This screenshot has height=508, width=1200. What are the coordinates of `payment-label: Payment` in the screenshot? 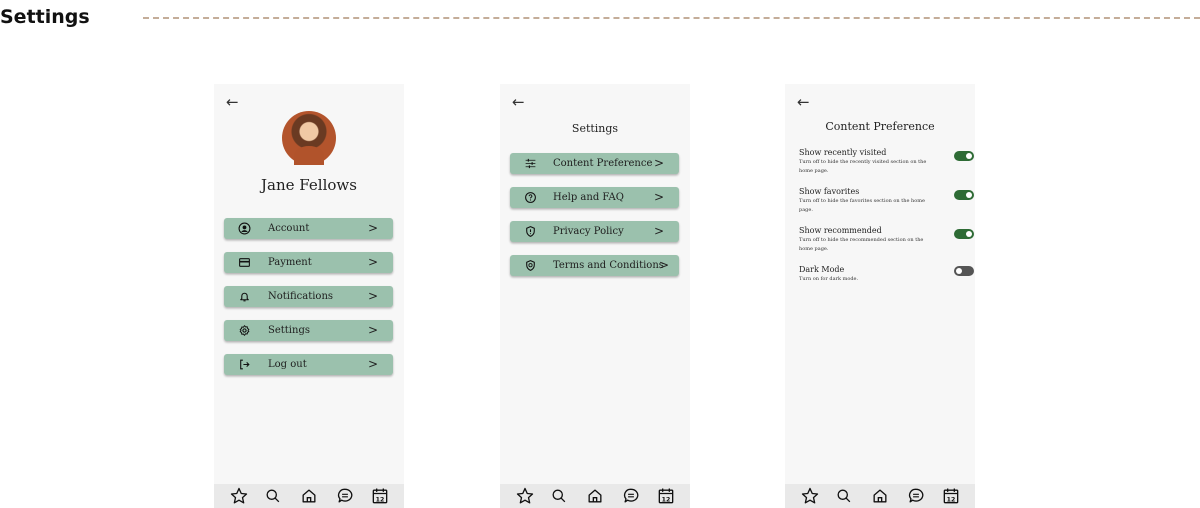 It's located at (290, 262).